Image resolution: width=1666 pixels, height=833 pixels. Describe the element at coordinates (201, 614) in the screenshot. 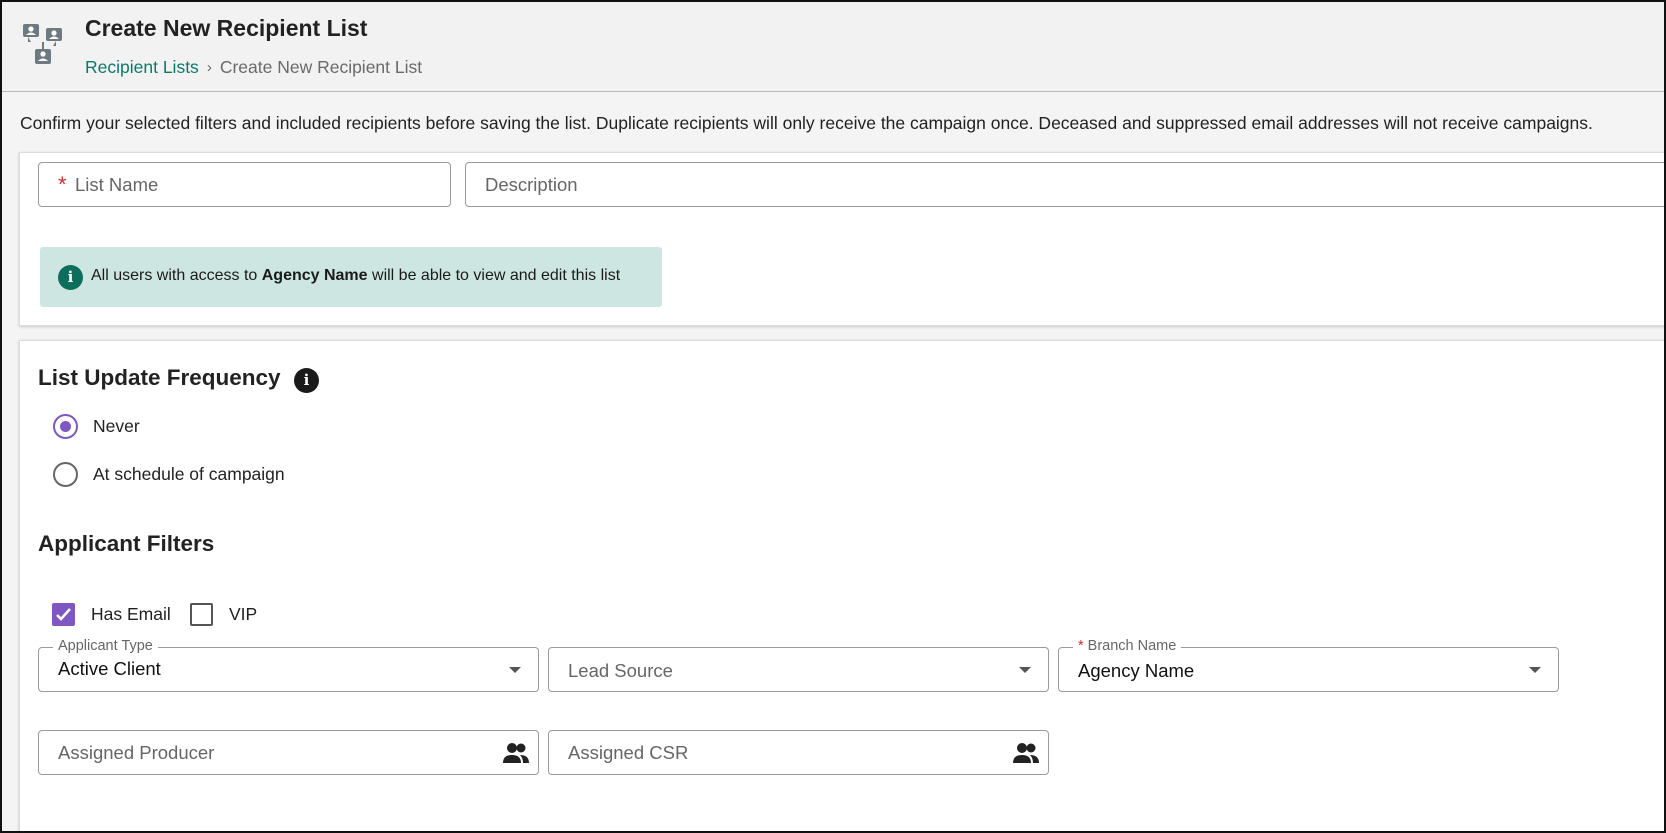

I see `vip-checkbox` at that location.